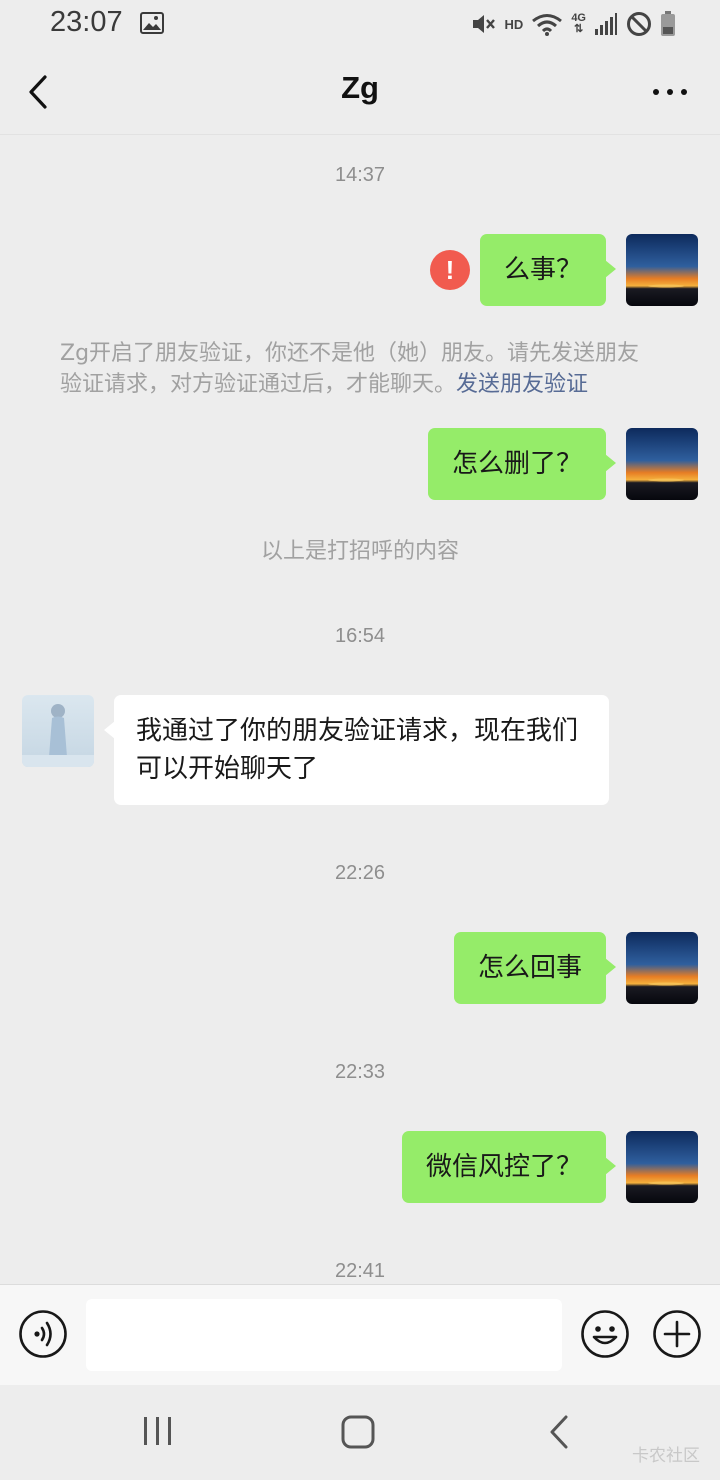 Image resolution: width=720 pixels, height=1480 pixels. I want to click on message-timestamp: 22:41, so click(360, 1271).